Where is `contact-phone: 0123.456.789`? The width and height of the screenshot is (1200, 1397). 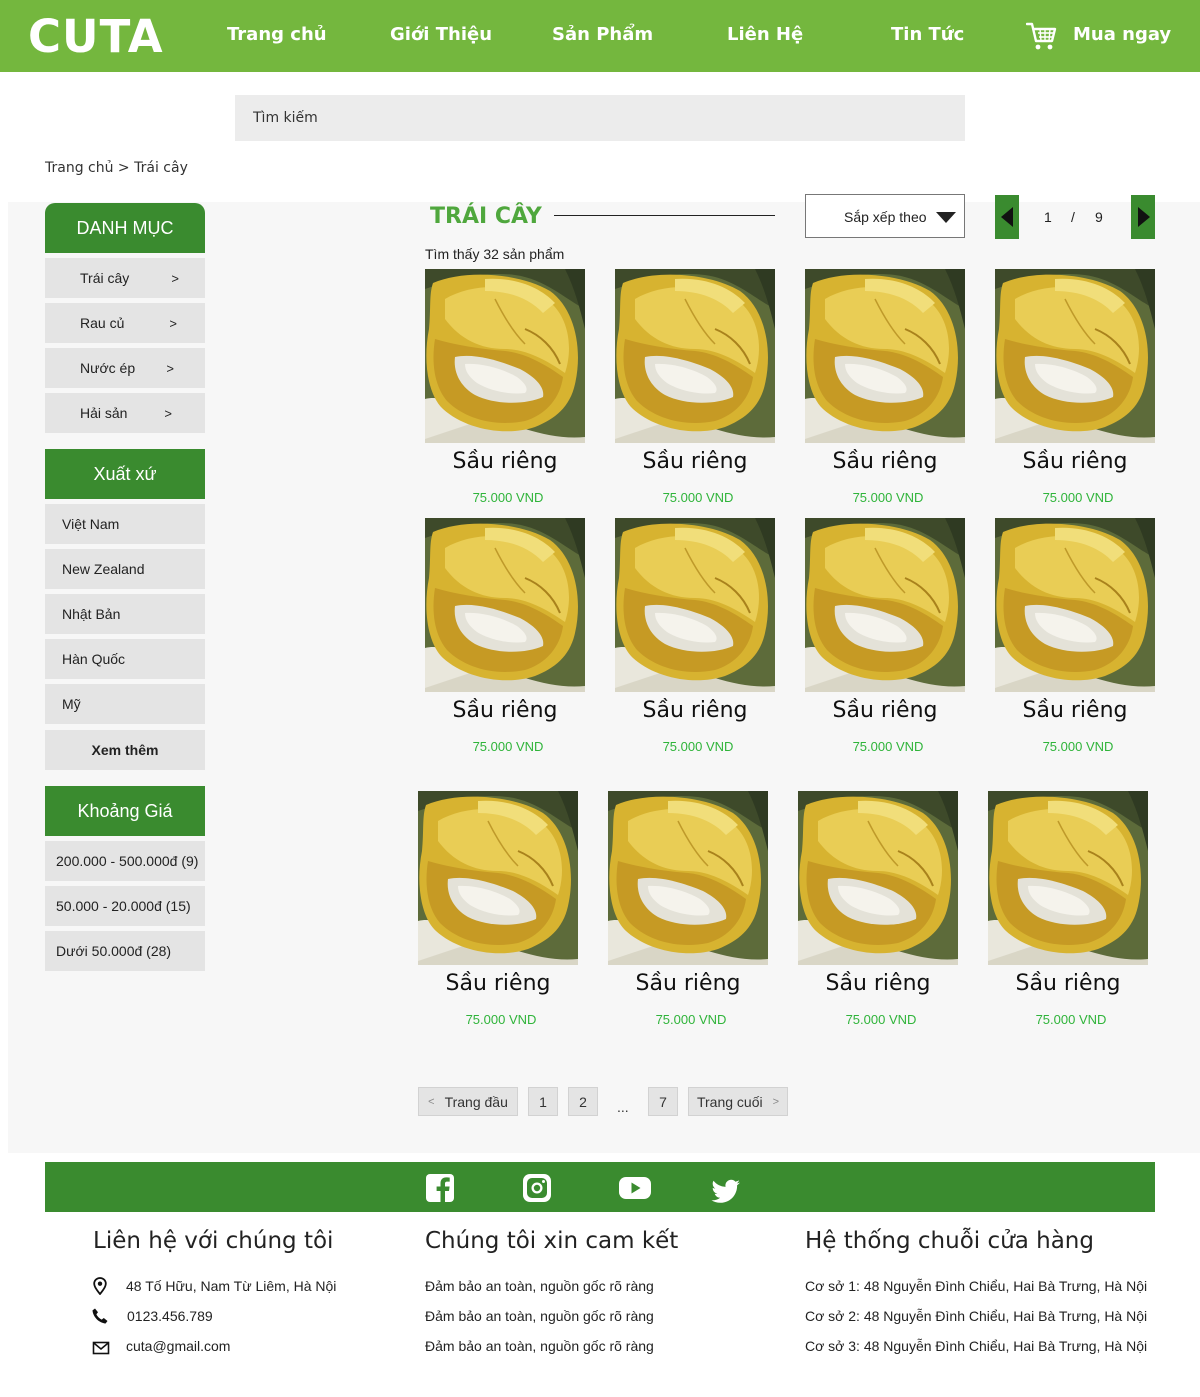 contact-phone: 0123.456.789 is located at coordinates (170, 1316).